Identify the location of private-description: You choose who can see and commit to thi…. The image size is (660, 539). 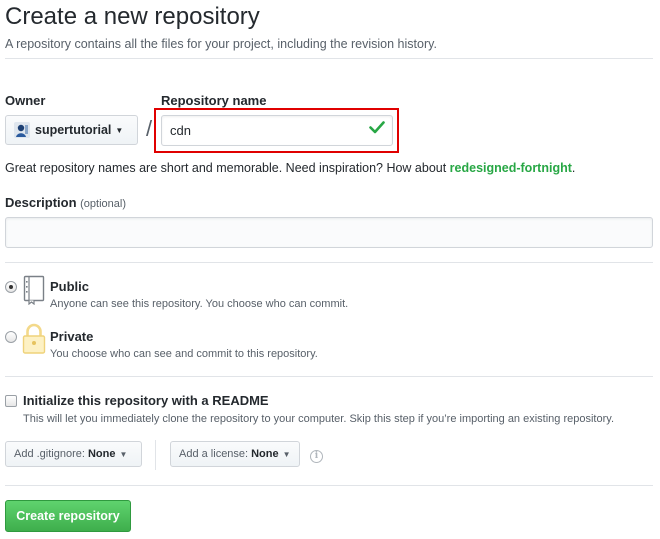
(184, 354).